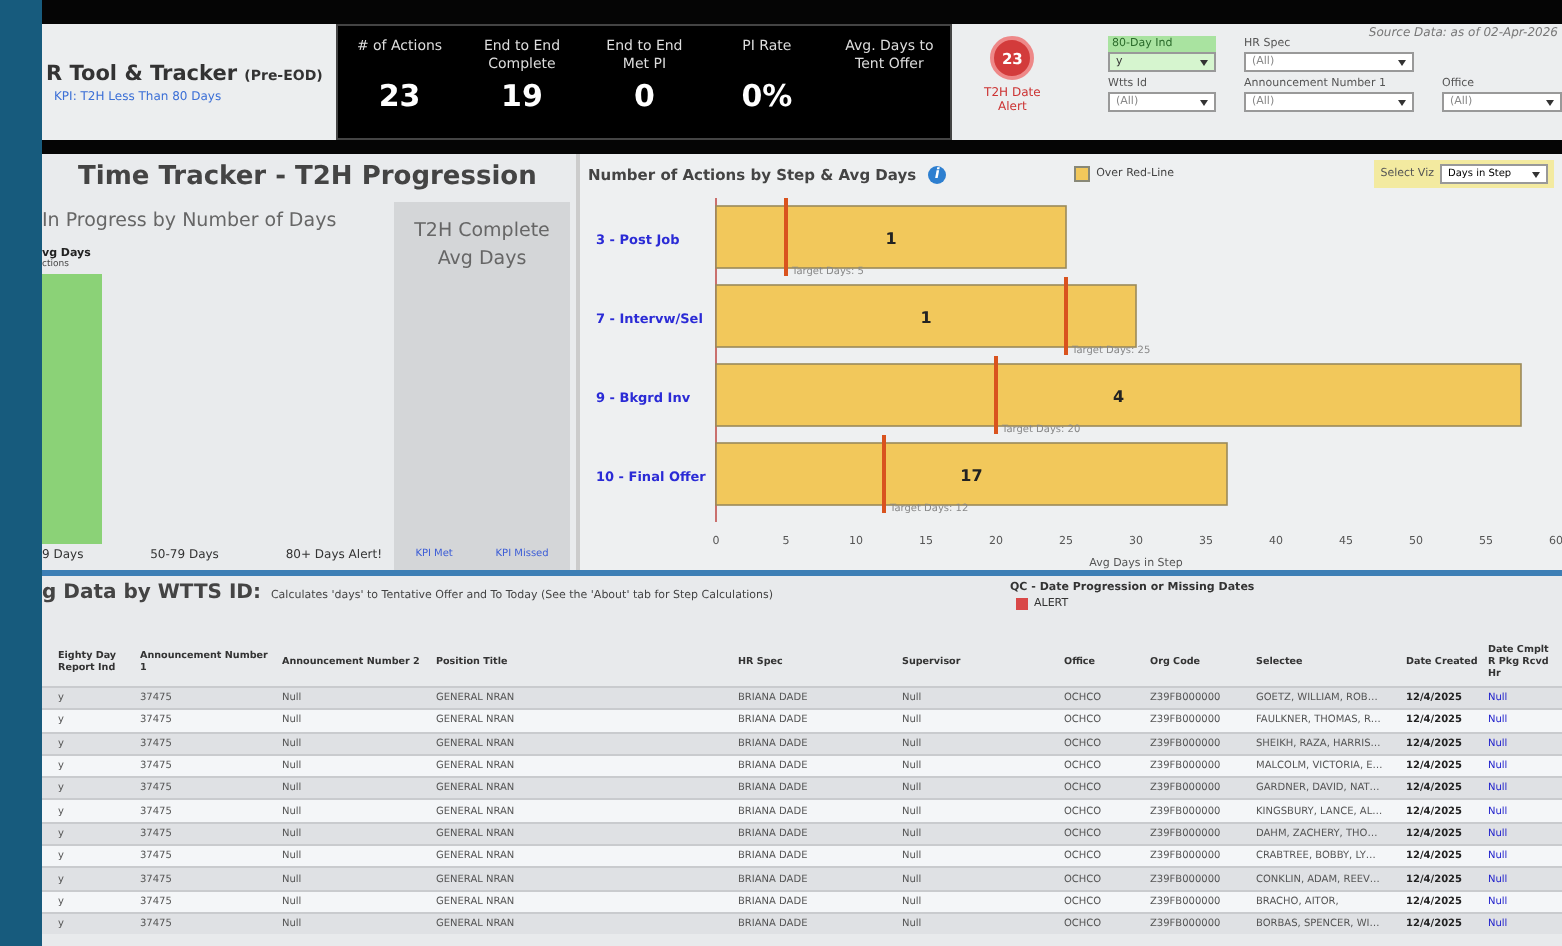 The height and width of the screenshot is (946, 1562). I want to click on kpi-value: 19, so click(522, 96).